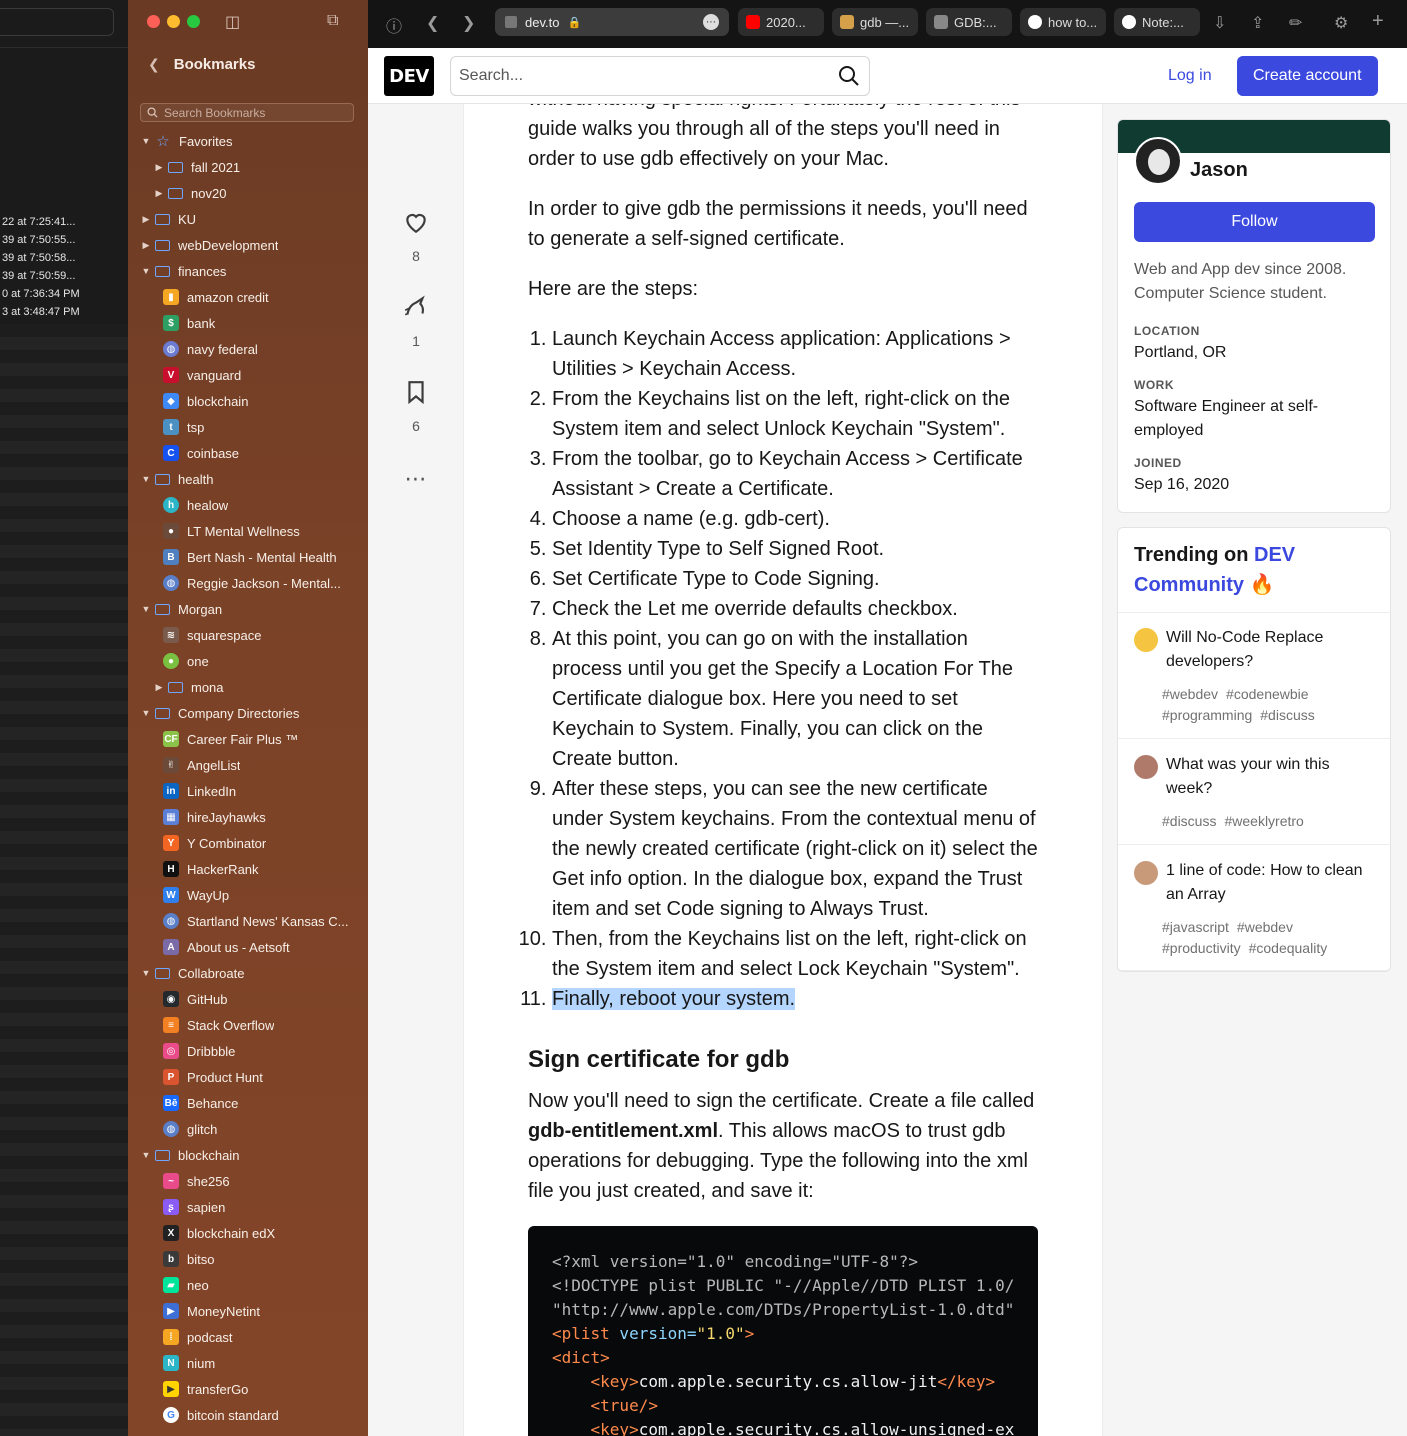 This screenshot has width=1407, height=1436. What do you see at coordinates (154, 64) in the screenshot?
I see `back-chevron-icon: ❮` at bounding box center [154, 64].